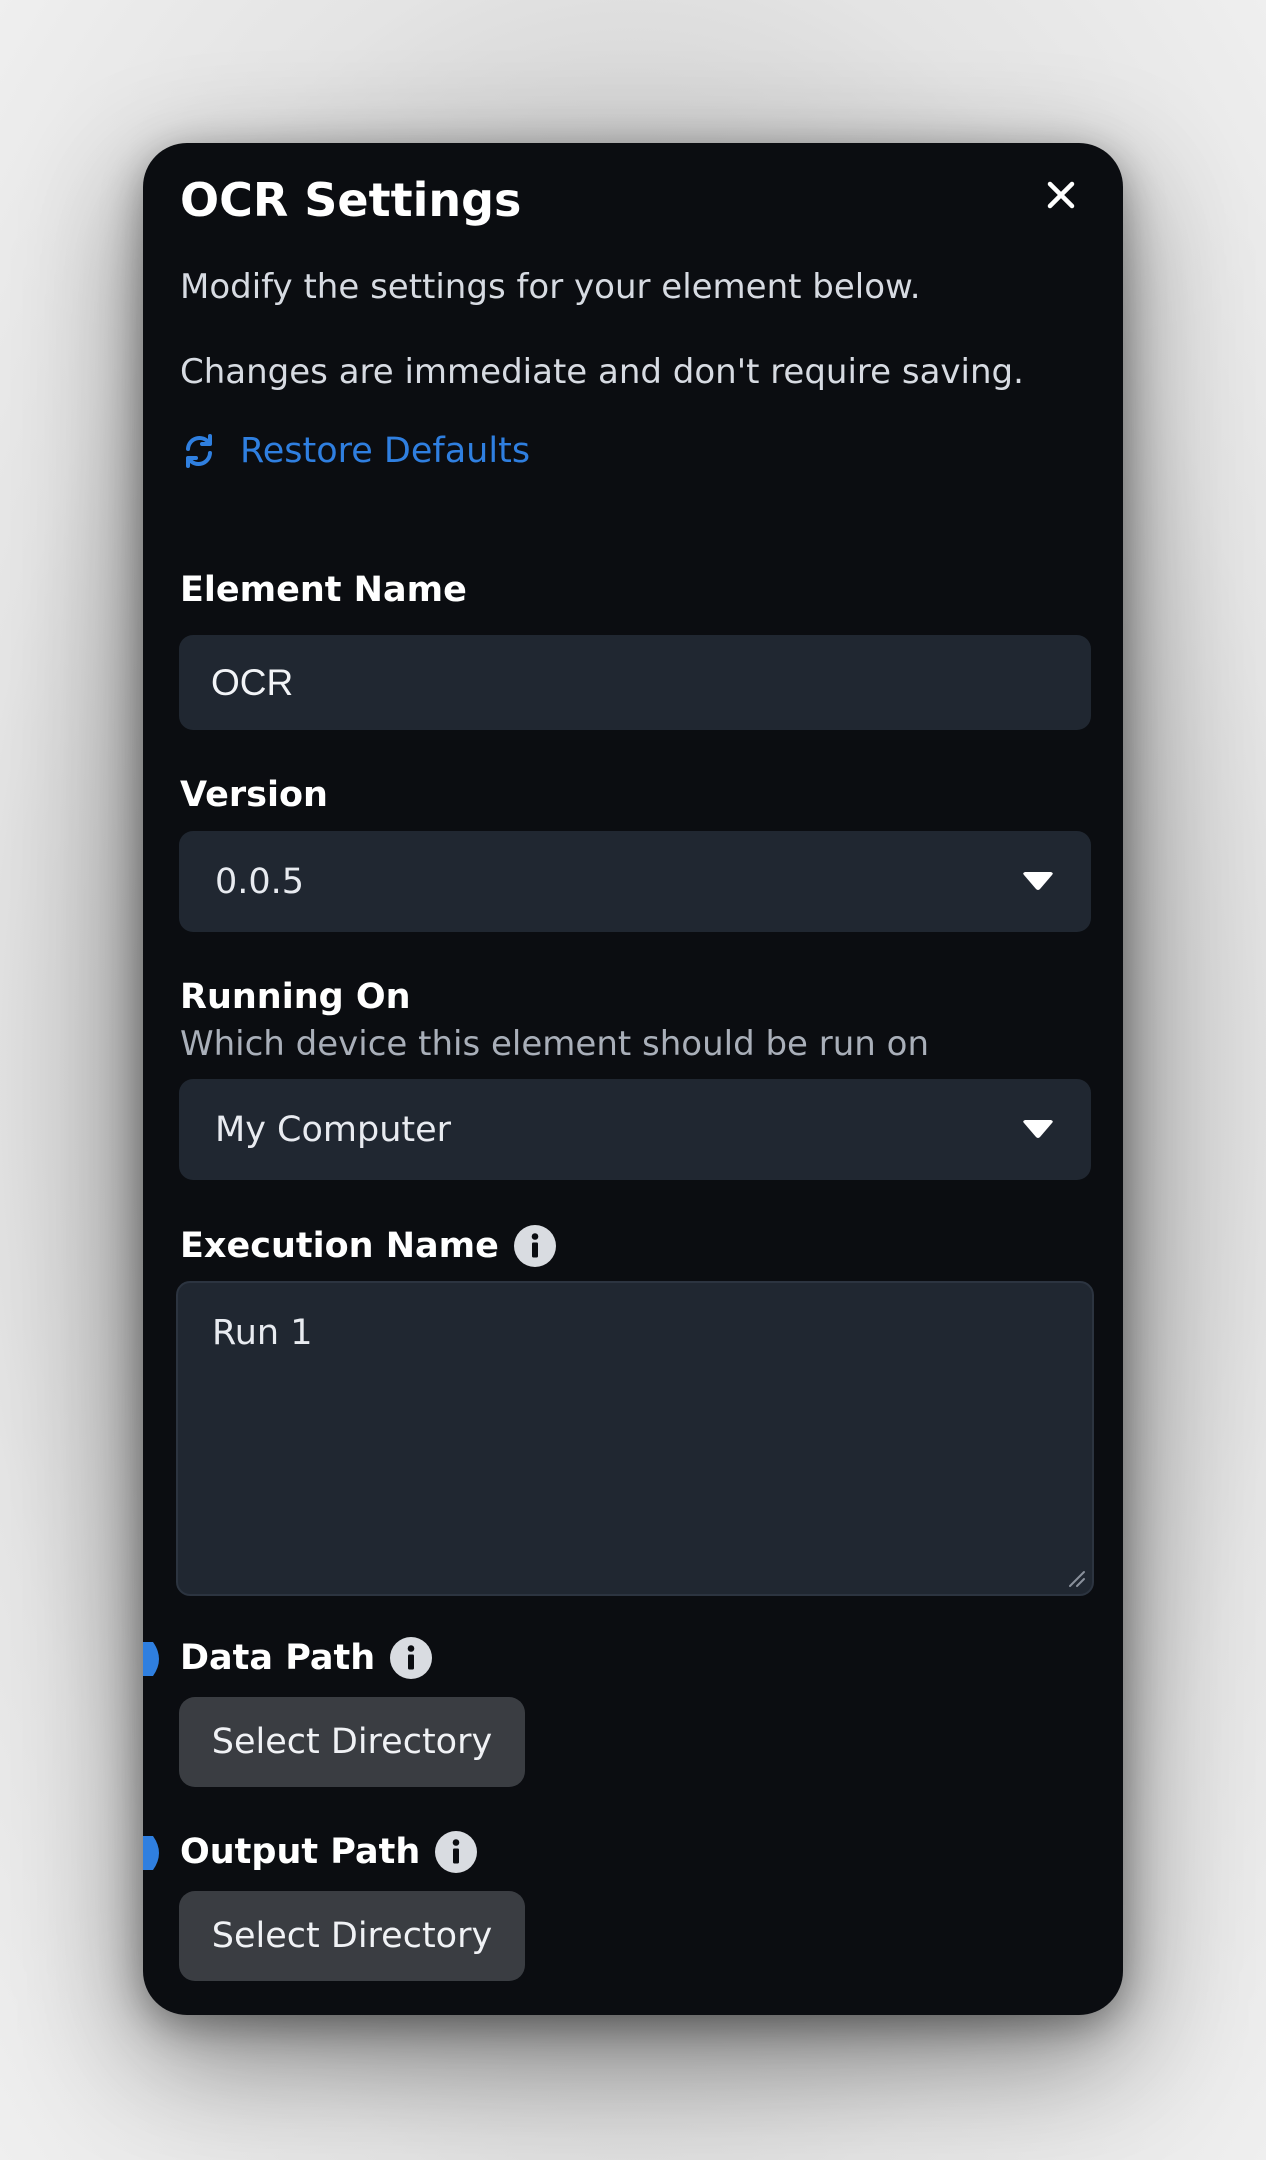 The height and width of the screenshot is (2160, 1266). Describe the element at coordinates (260, 881) in the screenshot. I see `version-selected-value: 0.0.5` at that location.